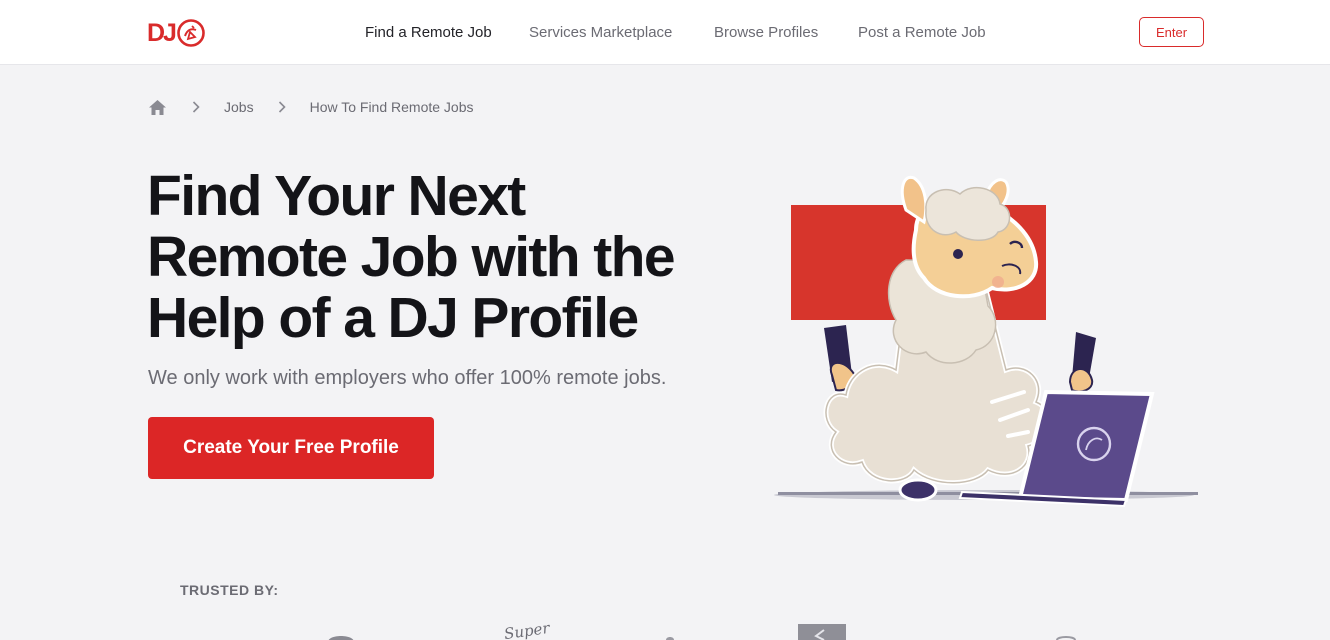 Image resolution: width=1330 pixels, height=640 pixels. I want to click on nav-services-marketplace: Services Marketplace, so click(600, 32).